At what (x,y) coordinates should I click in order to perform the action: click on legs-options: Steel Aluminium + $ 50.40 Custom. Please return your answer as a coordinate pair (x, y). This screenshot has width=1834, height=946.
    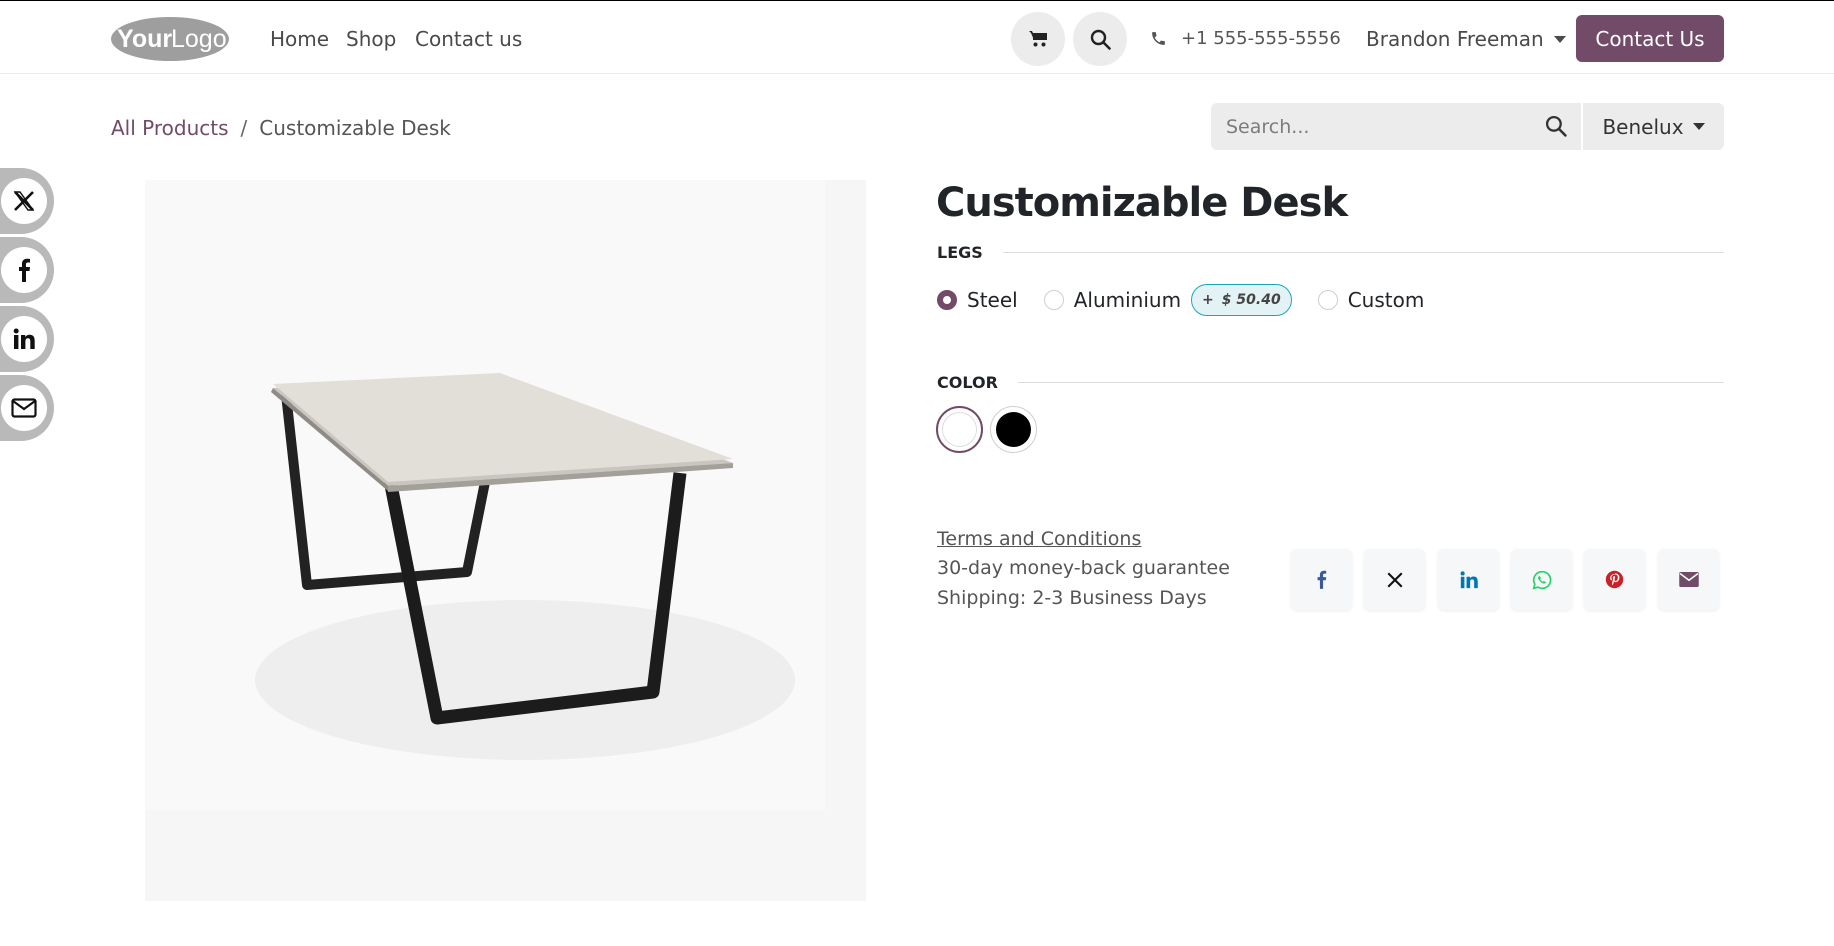
    Looking at the image, I should click on (1180, 300).